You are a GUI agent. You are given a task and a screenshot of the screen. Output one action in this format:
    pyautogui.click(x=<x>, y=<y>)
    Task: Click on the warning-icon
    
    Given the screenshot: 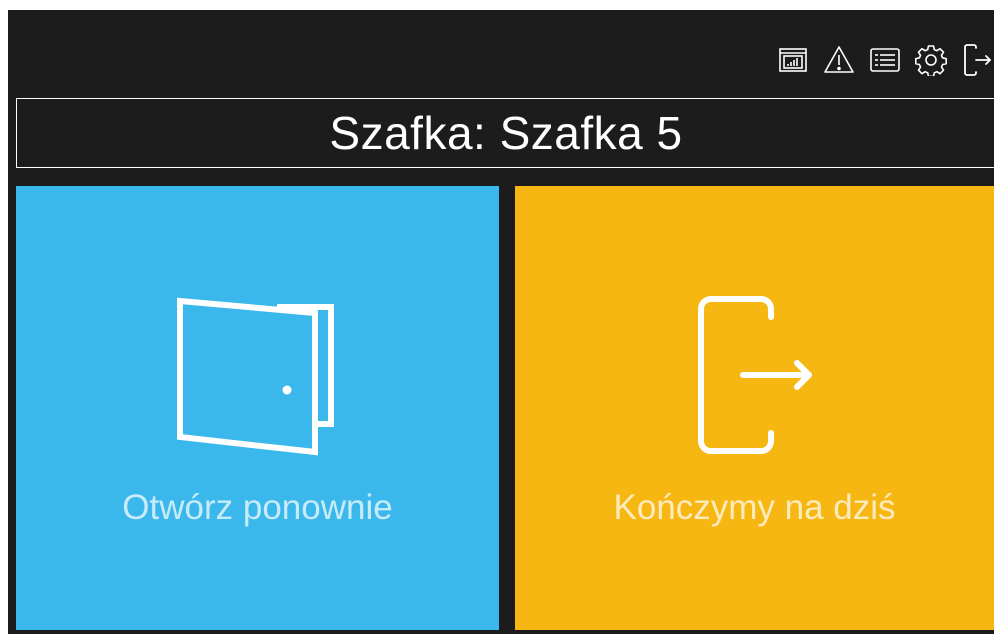 What is the action you would take?
    pyautogui.click(x=839, y=59)
    